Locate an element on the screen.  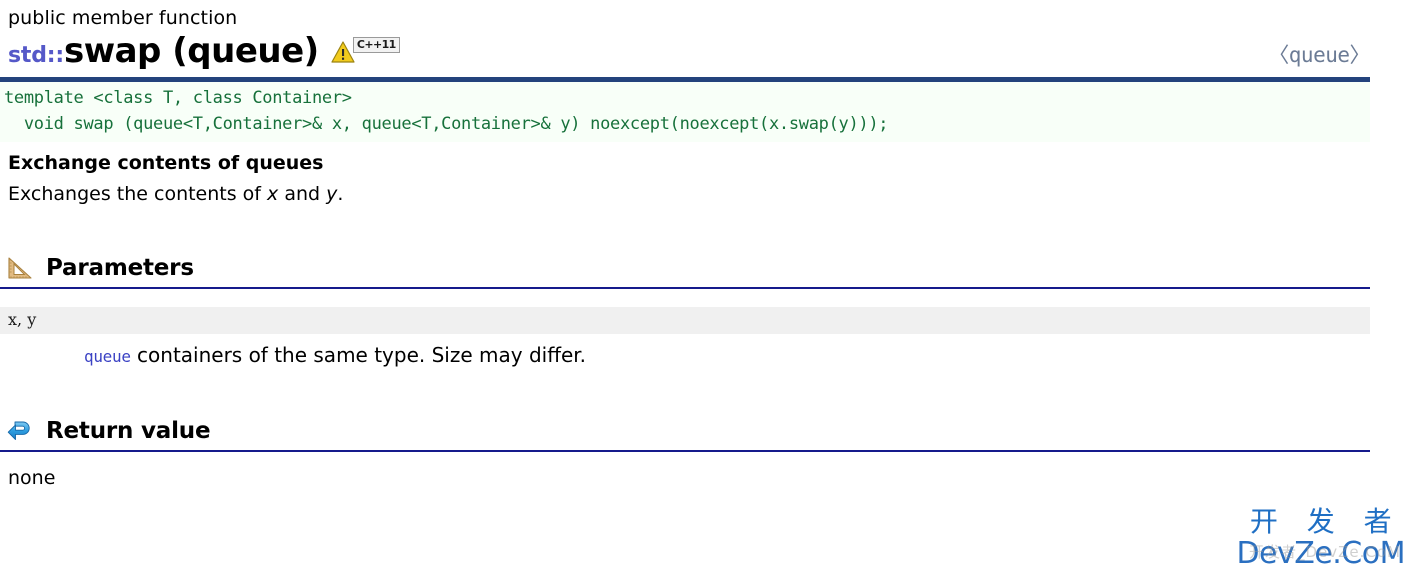
title-row: std::swap (queue) C++11 〈queue〉 is located at coordinates (705, 52).